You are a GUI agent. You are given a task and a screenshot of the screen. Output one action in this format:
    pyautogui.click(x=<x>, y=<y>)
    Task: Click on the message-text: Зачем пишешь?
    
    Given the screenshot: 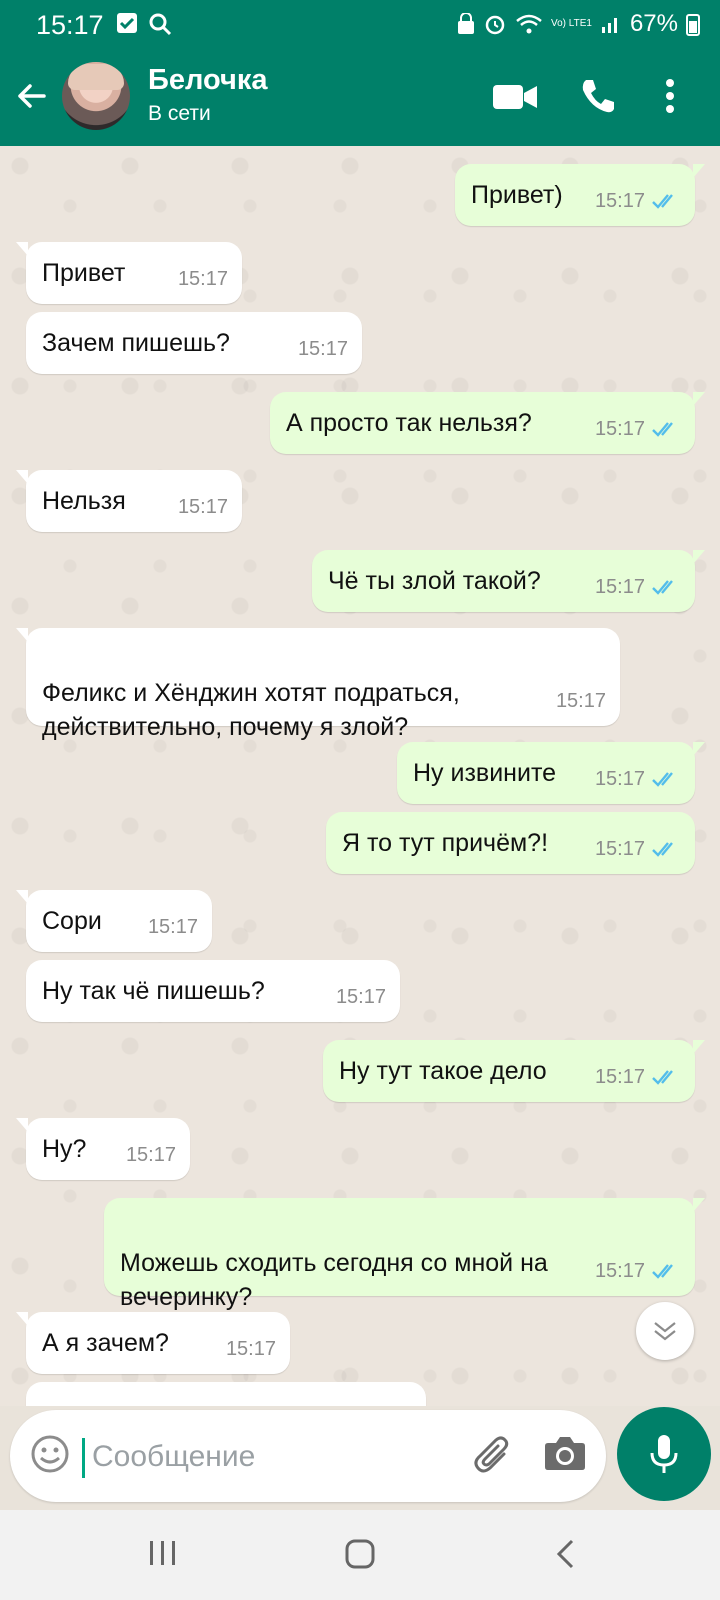 What is the action you would take?
    pyautogui.click(x=136, y=343)
    